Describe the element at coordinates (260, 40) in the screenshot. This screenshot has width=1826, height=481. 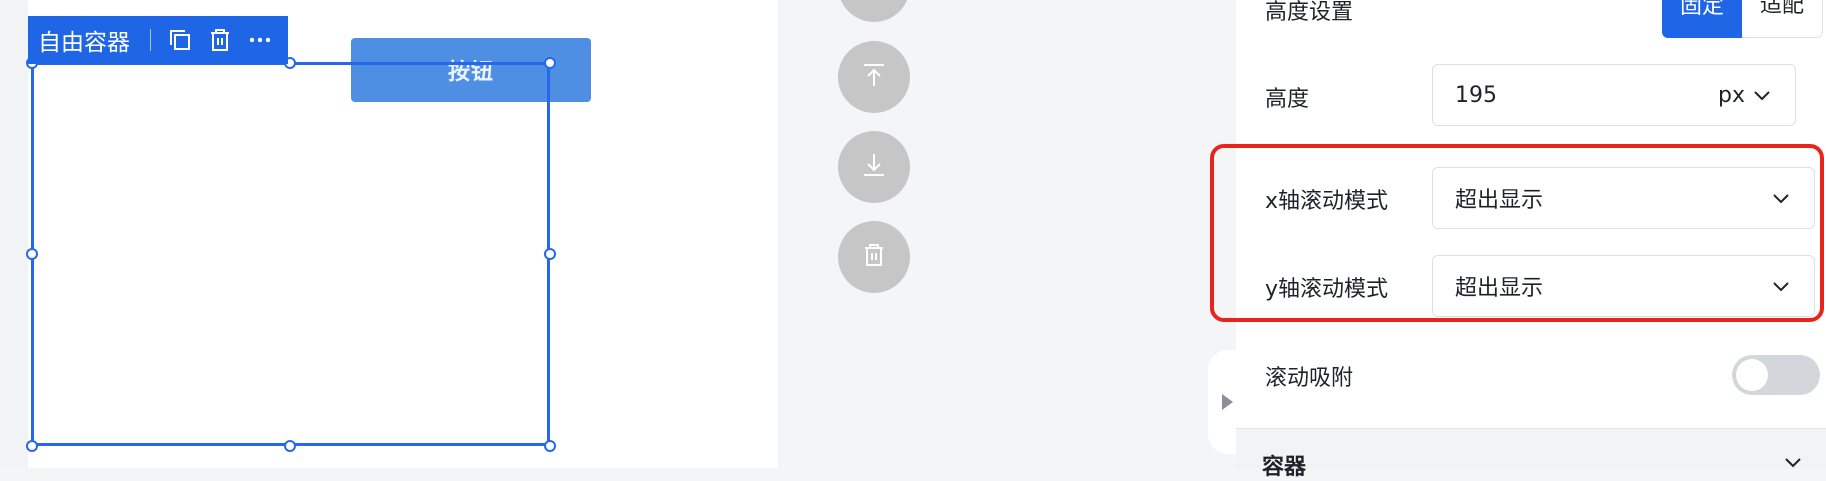
I see `more-icon` at that location.